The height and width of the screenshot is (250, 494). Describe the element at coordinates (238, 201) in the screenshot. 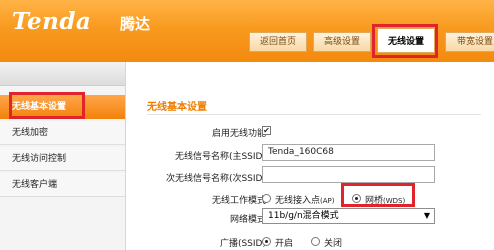

I see `work-mode-label: 无线工作模式` at that location.